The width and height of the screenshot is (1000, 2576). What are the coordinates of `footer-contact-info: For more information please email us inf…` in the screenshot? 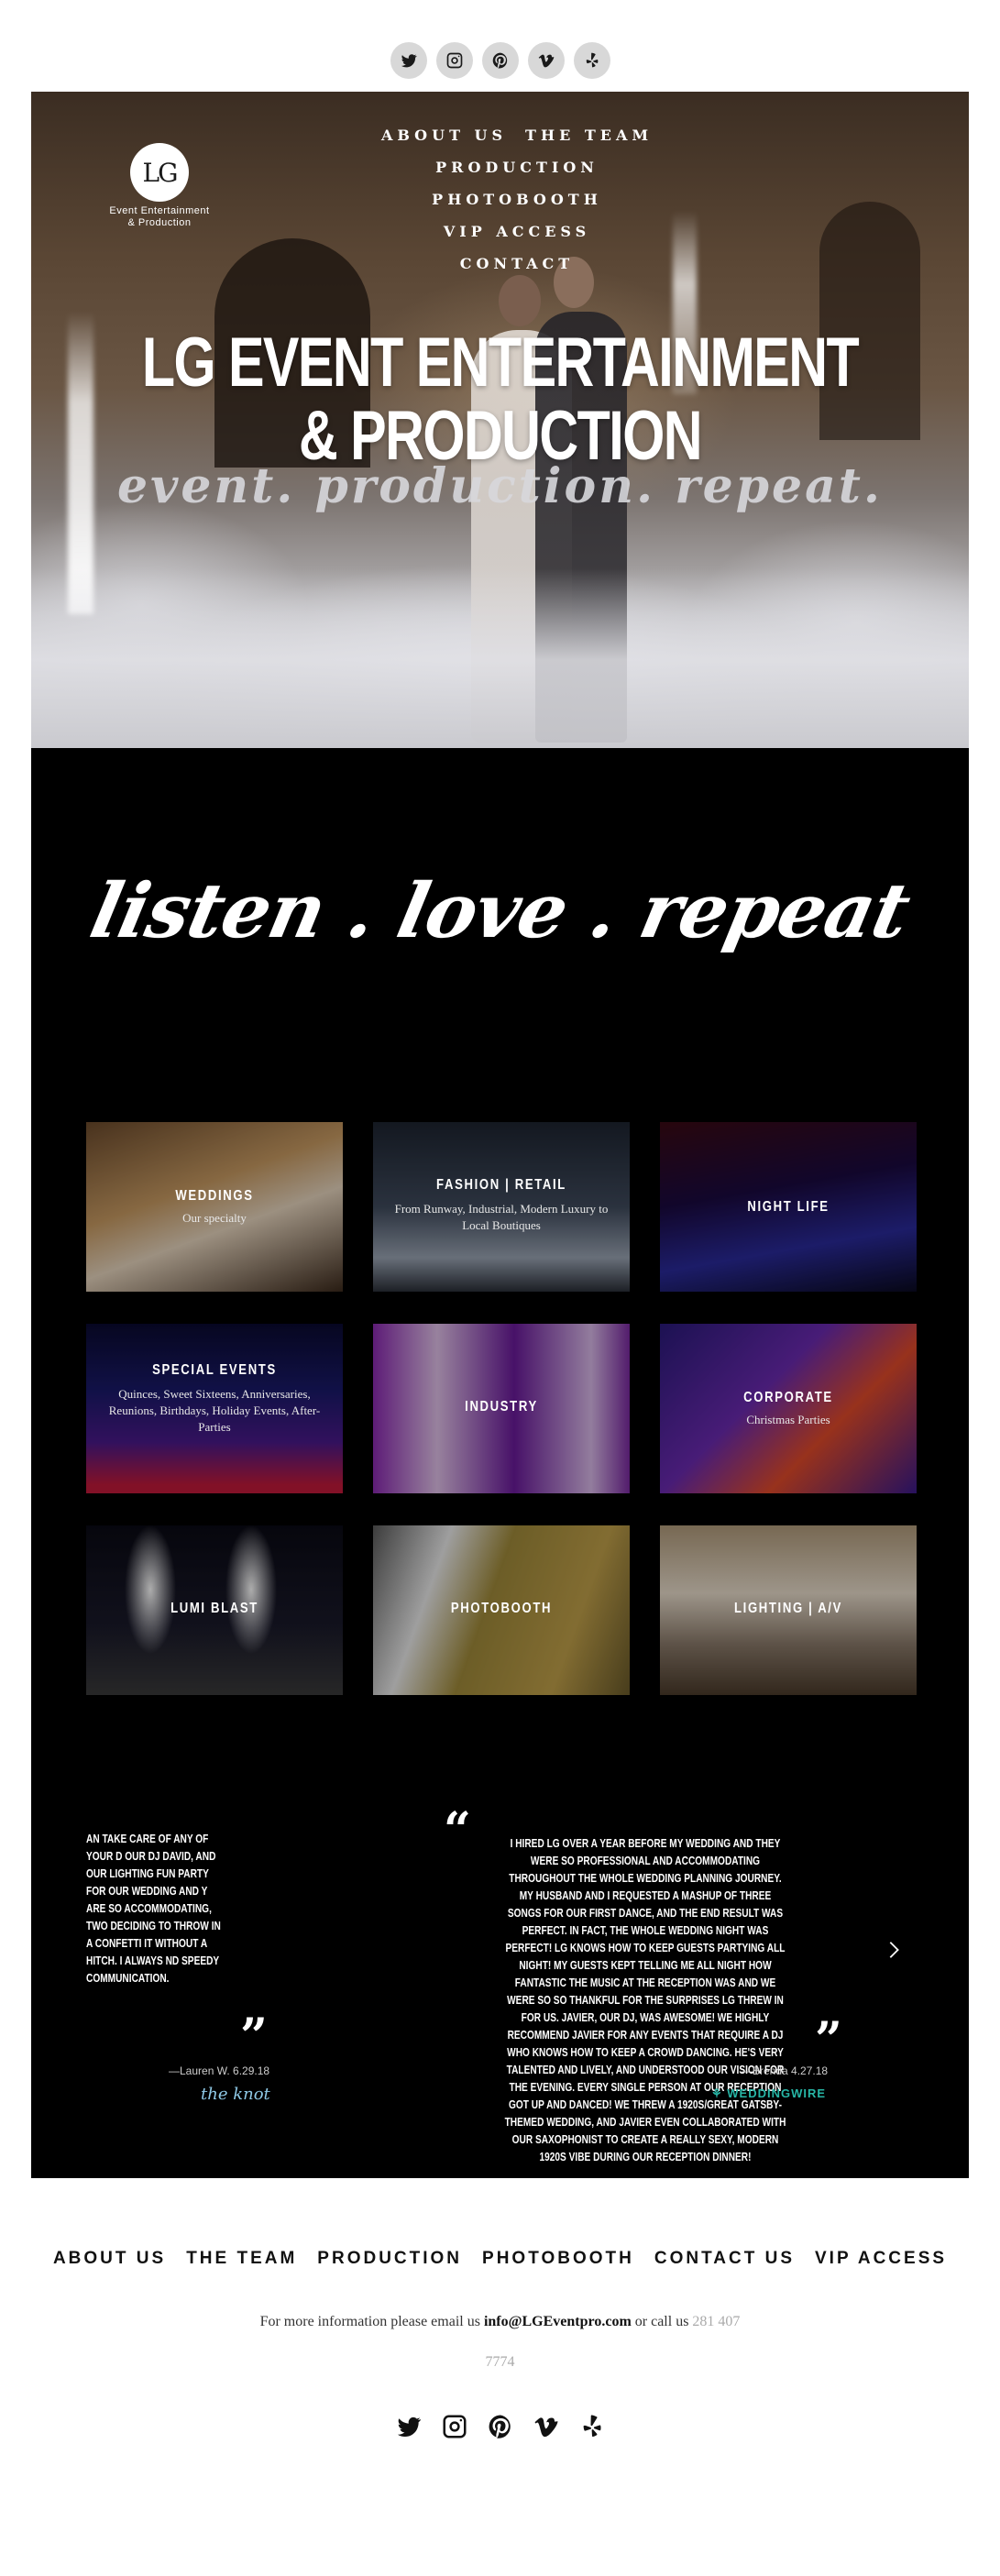 It's located at (500, 2321).